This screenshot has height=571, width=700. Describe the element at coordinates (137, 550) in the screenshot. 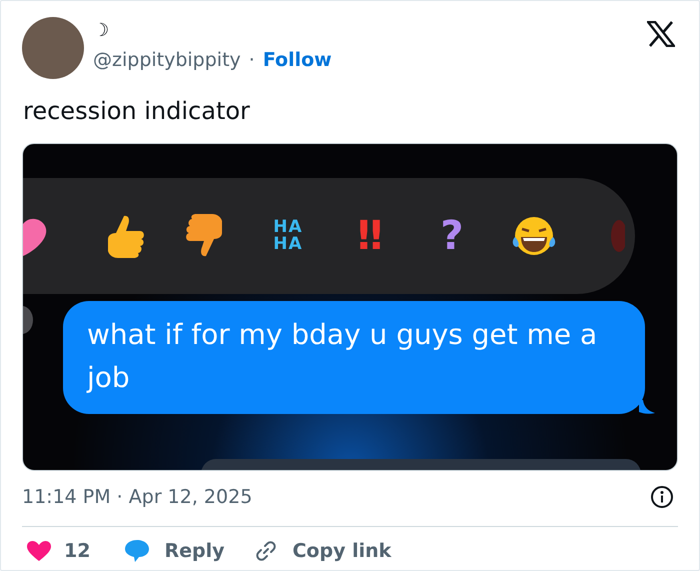

I see `speech-bubble-icon` at that location.